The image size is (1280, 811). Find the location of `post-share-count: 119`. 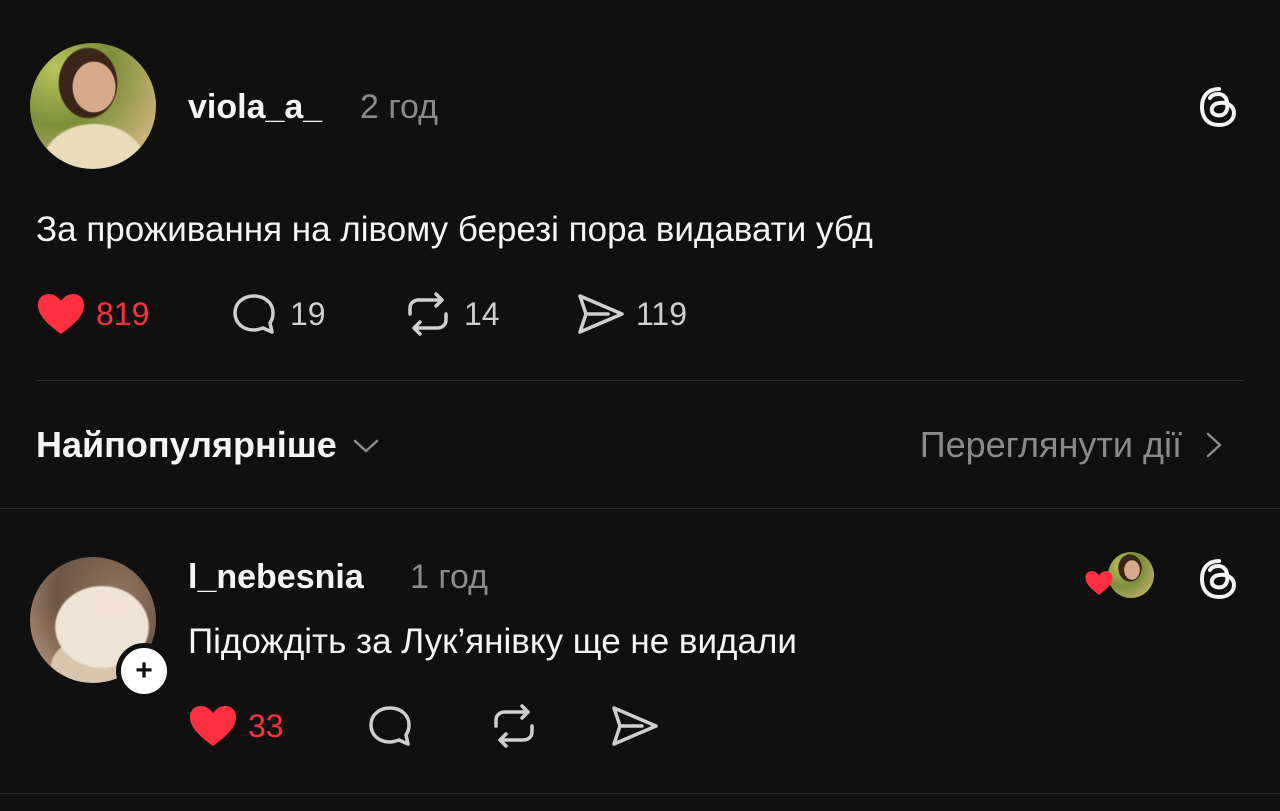

post-share-count: 119 is located at coordinates (662, 313).